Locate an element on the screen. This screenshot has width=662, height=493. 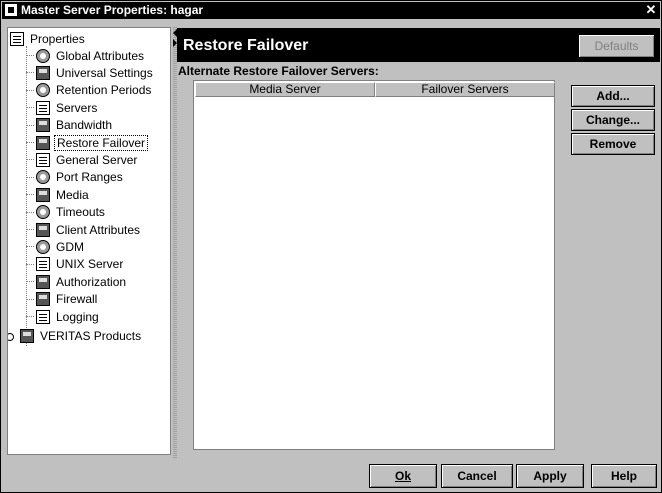
tree-item-retention-periods: Retention Periods is located at coordinates (89, 90).